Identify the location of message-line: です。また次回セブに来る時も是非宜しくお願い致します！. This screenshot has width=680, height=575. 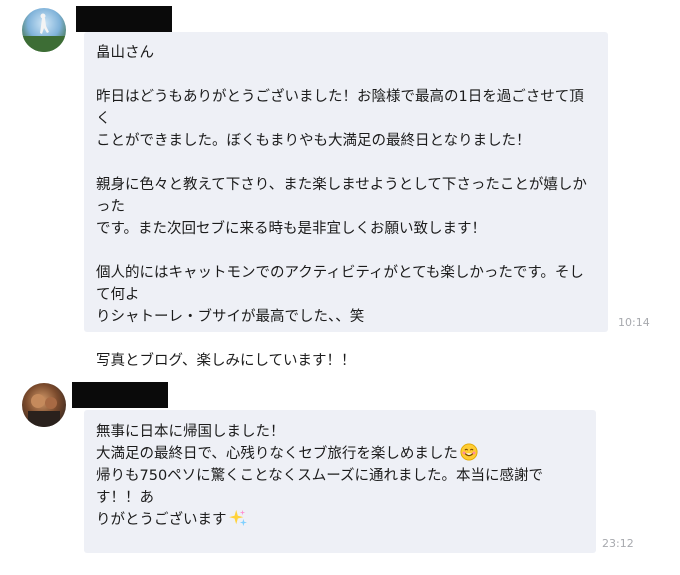
(291, 229).